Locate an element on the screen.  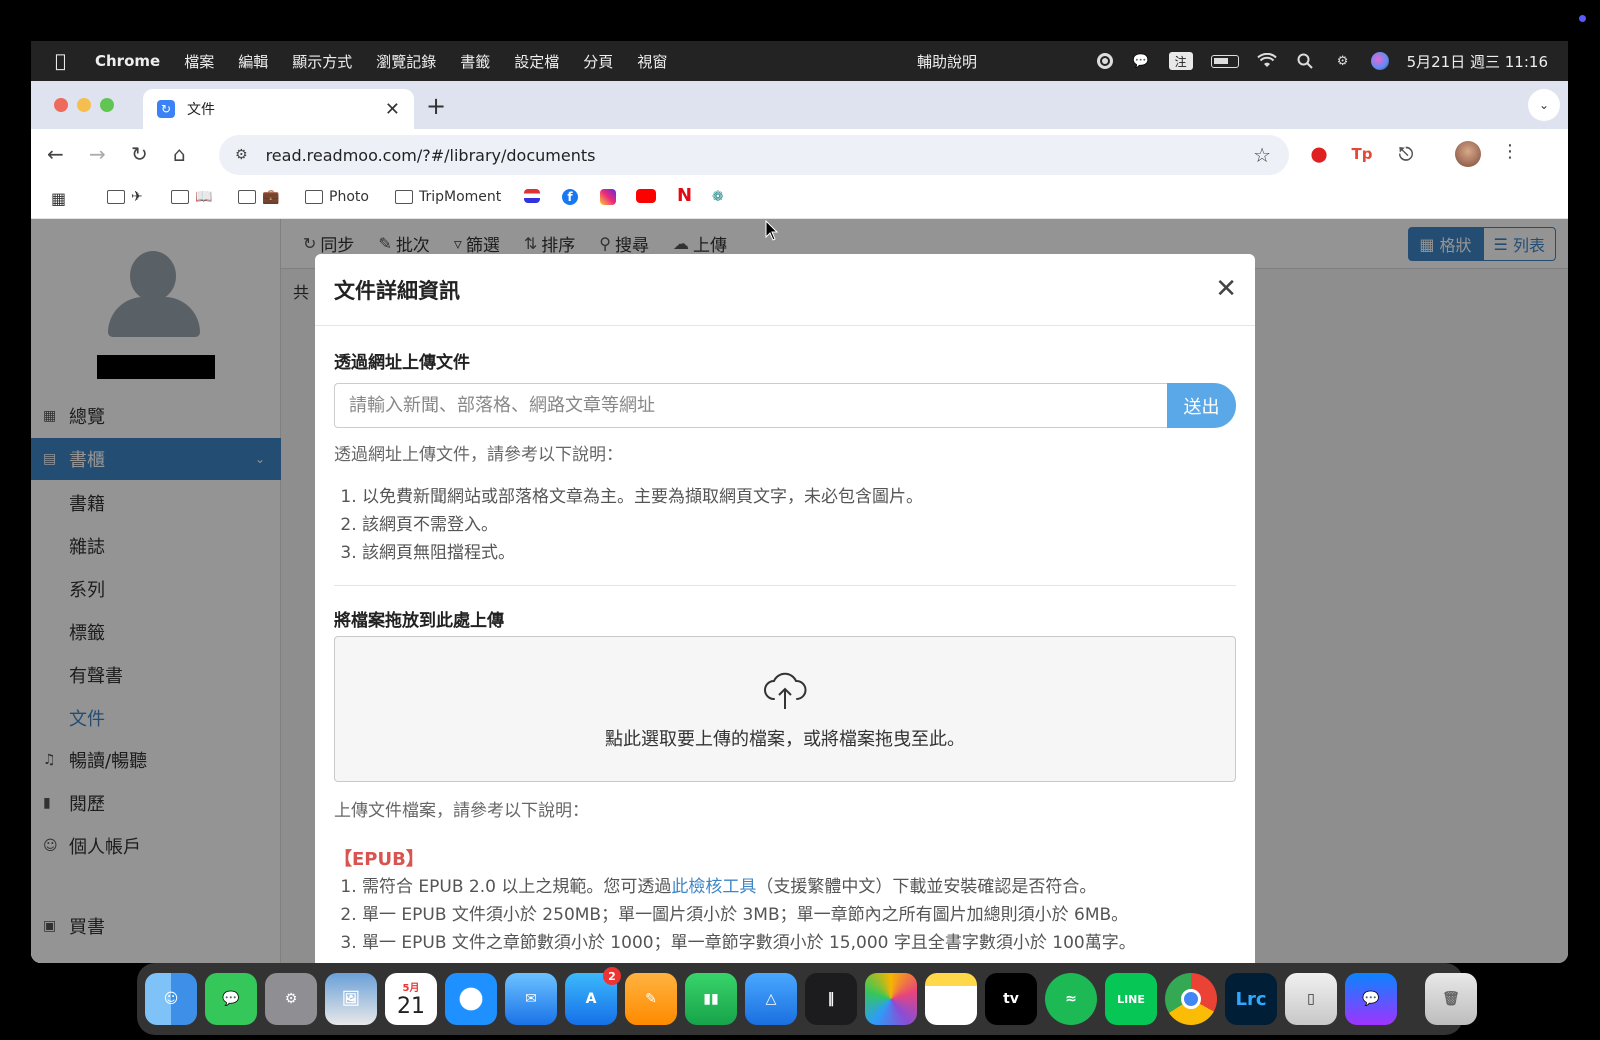
chrome-app-icon is located at coordinates (1191, 999).